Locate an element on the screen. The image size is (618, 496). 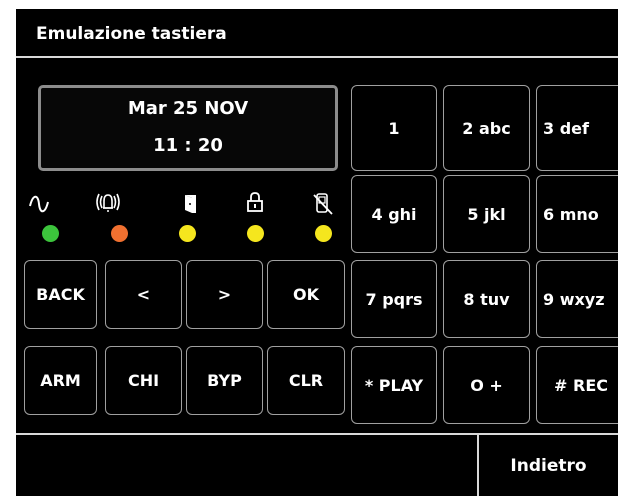
key-hash-rec: # REC is located at coordinates (577, 385).